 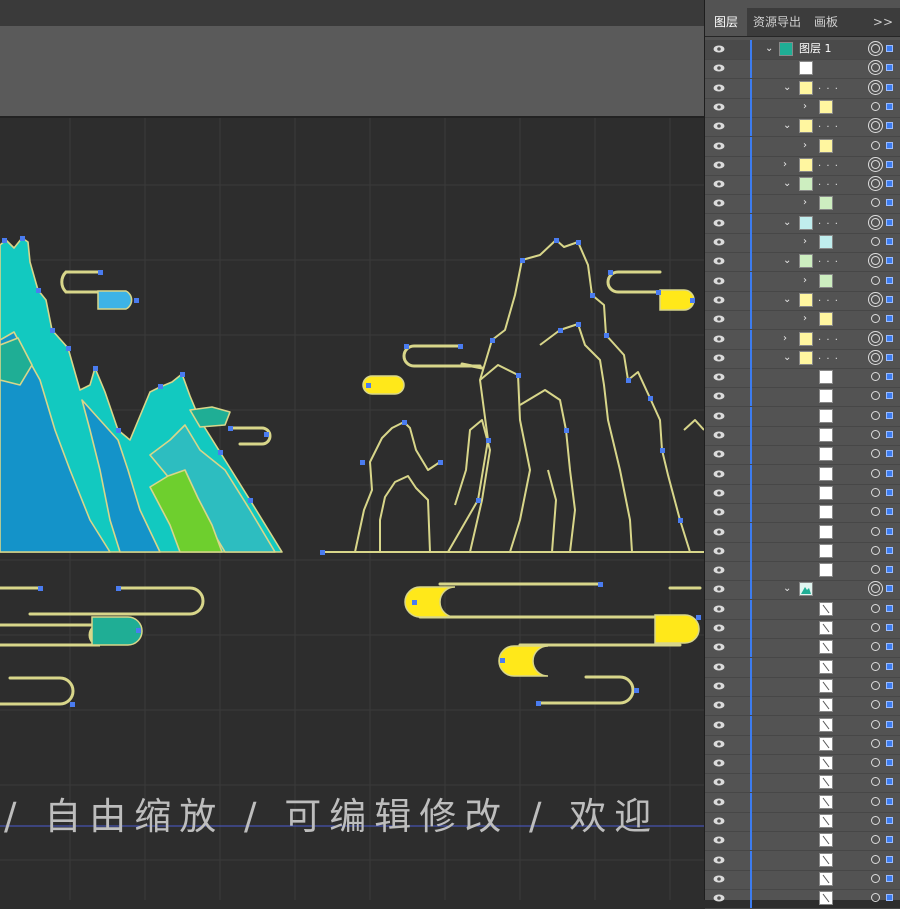 What do you see at coordinates (802, 590) in the screenshot?
I see `layer-row: ⌄` at bounding box center [802, 590].